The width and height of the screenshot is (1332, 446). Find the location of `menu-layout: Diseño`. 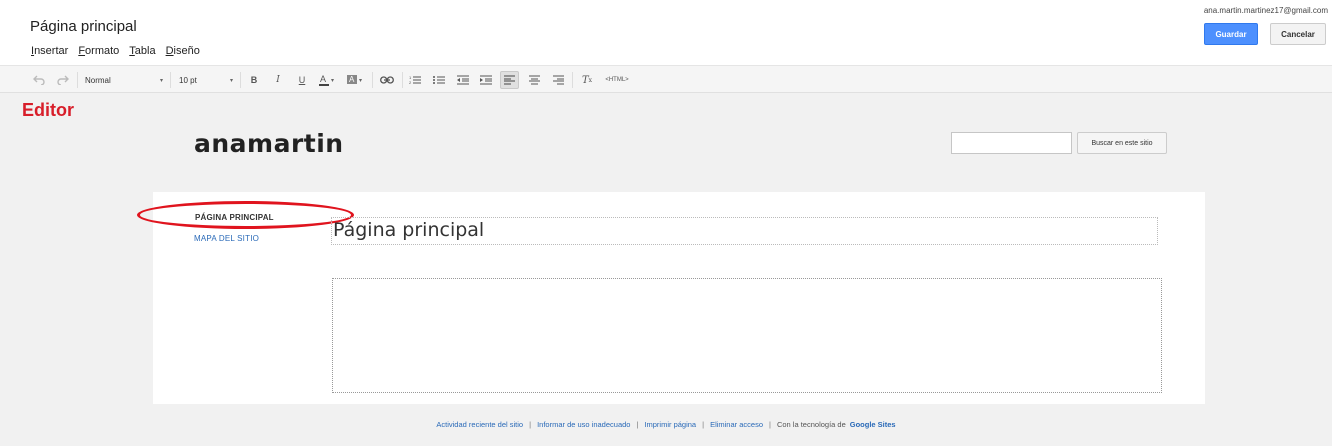

menu-layout: Diseño is located at coordinates (183, 51).